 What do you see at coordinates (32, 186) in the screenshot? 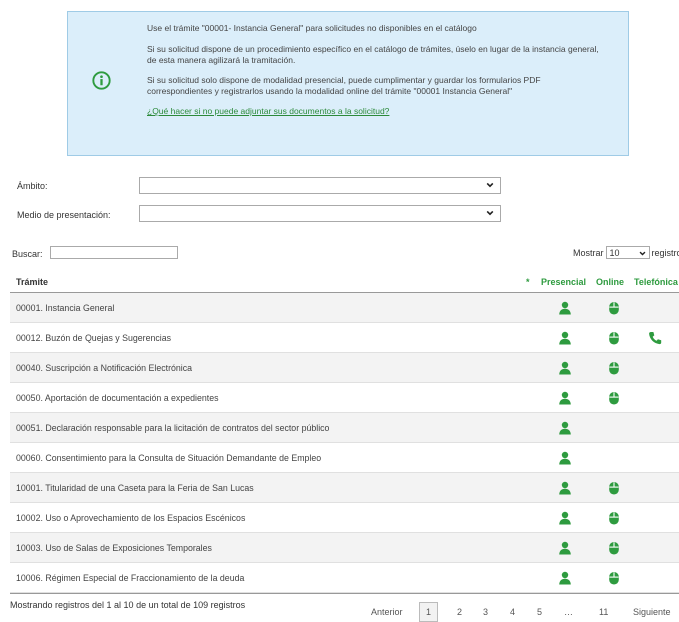
I see `ambito-label: Ámbito:` at bounding box center [32, 186].